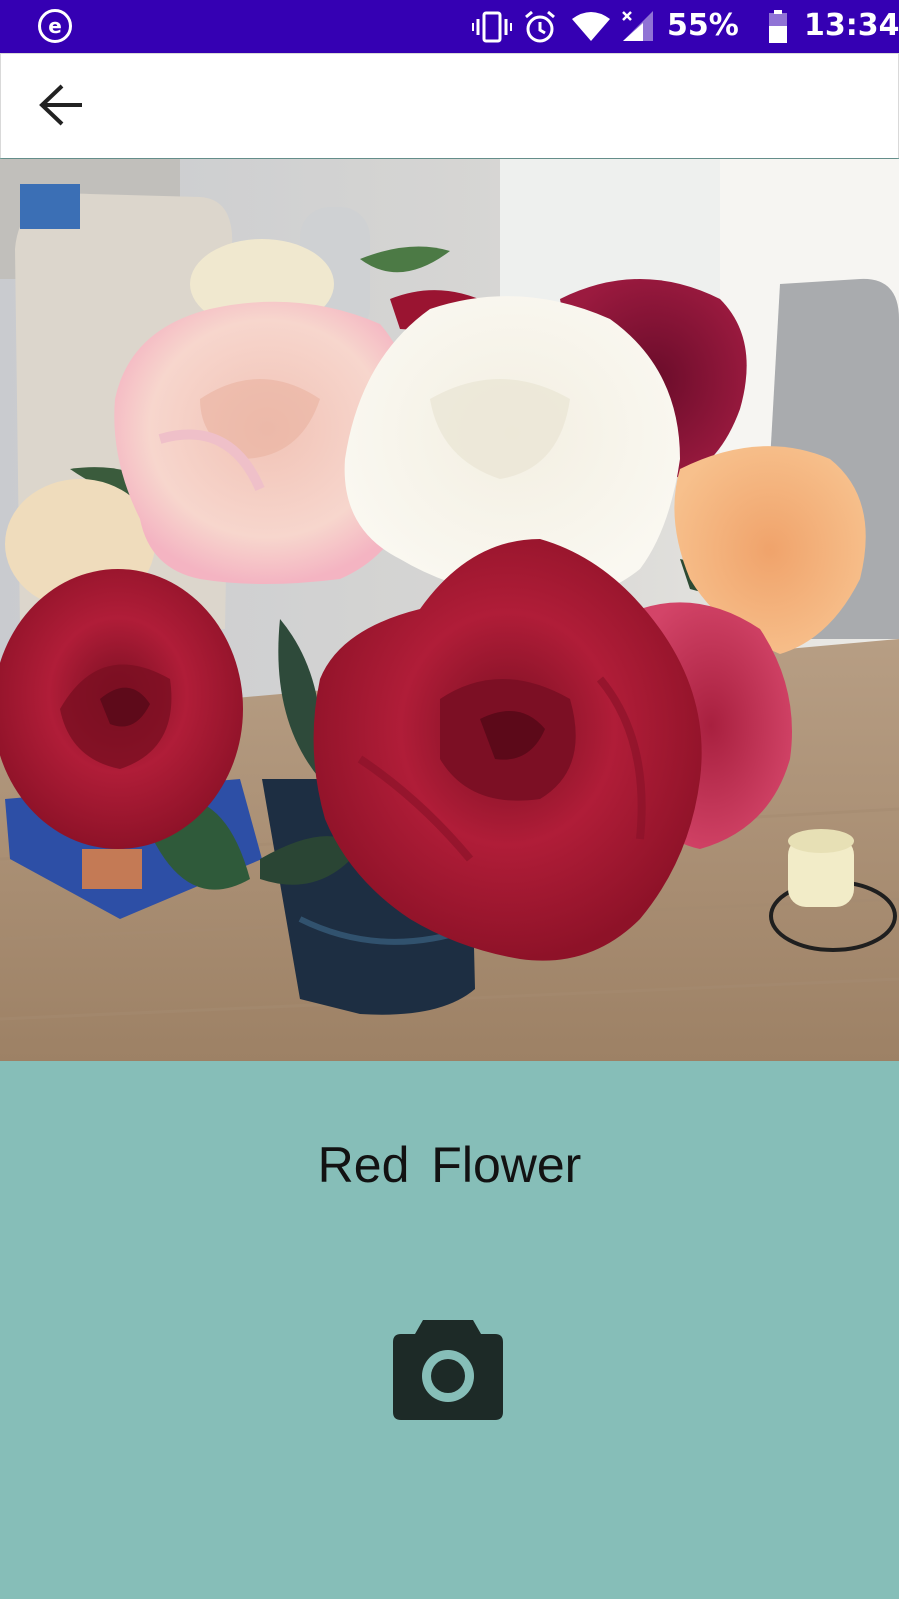 Image resolution: width=899 pixels, height=1599 pixels. Describe the element at coordinates (778, 26) in the screenshot. I see `battery-icon` at that location.